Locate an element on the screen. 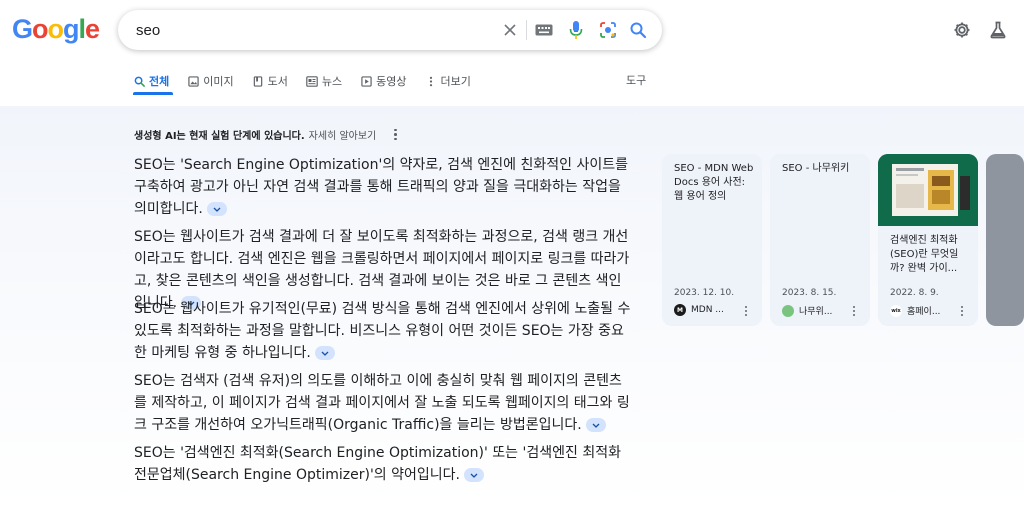 This screenshot has width=1024, height=506. tab-2: 도서 is located at coordinates (270, 81).